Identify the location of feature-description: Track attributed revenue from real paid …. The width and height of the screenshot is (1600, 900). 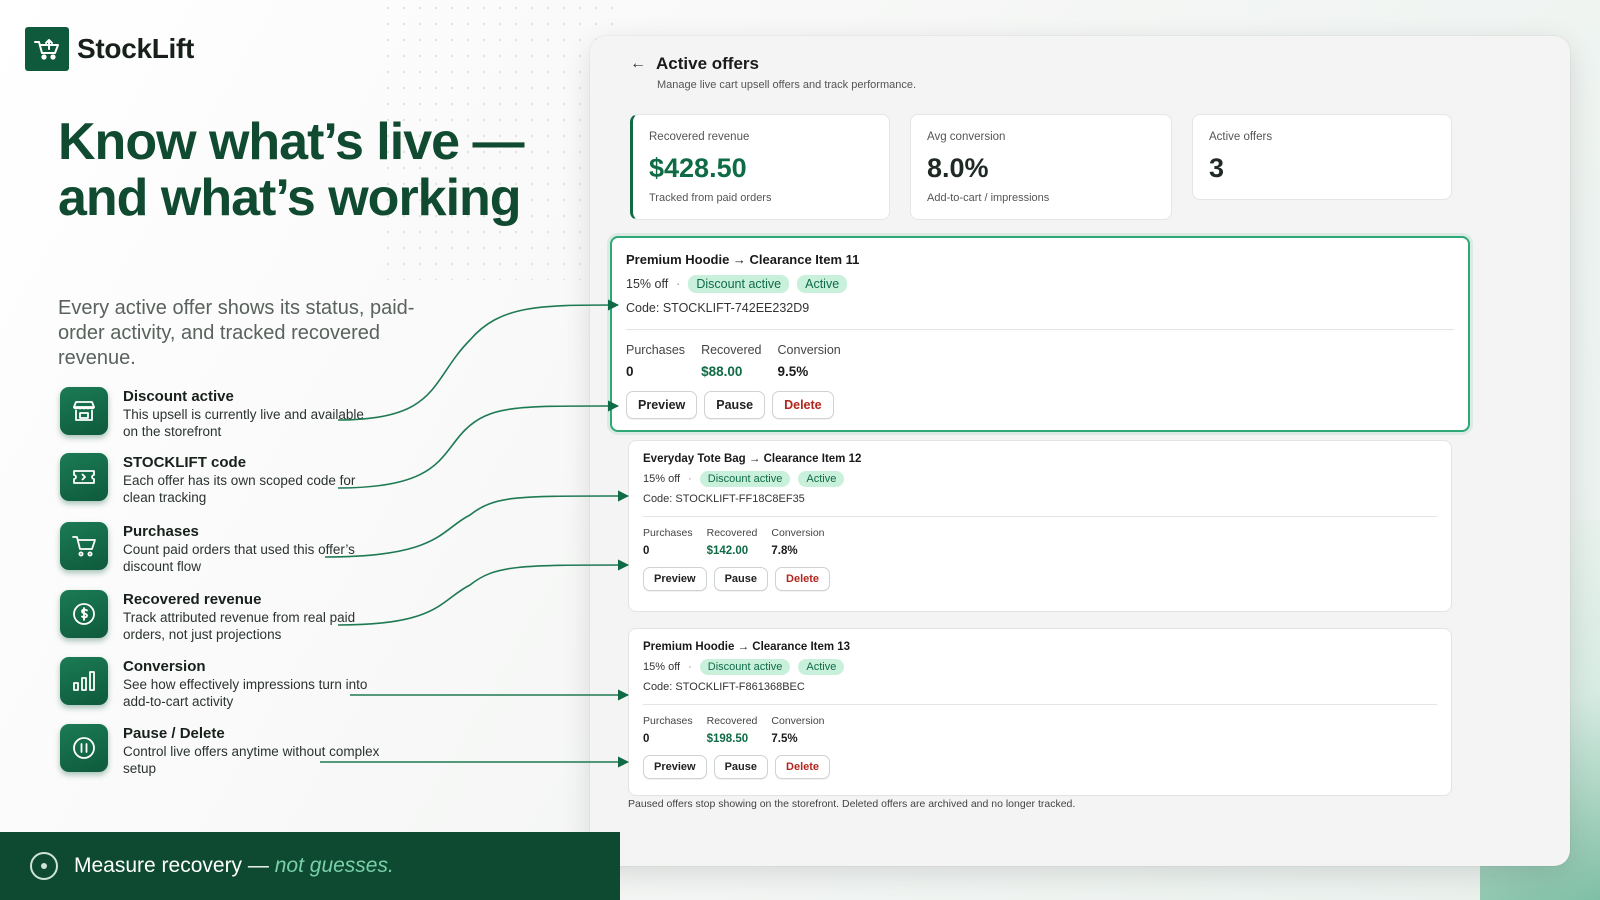
(239, 626).